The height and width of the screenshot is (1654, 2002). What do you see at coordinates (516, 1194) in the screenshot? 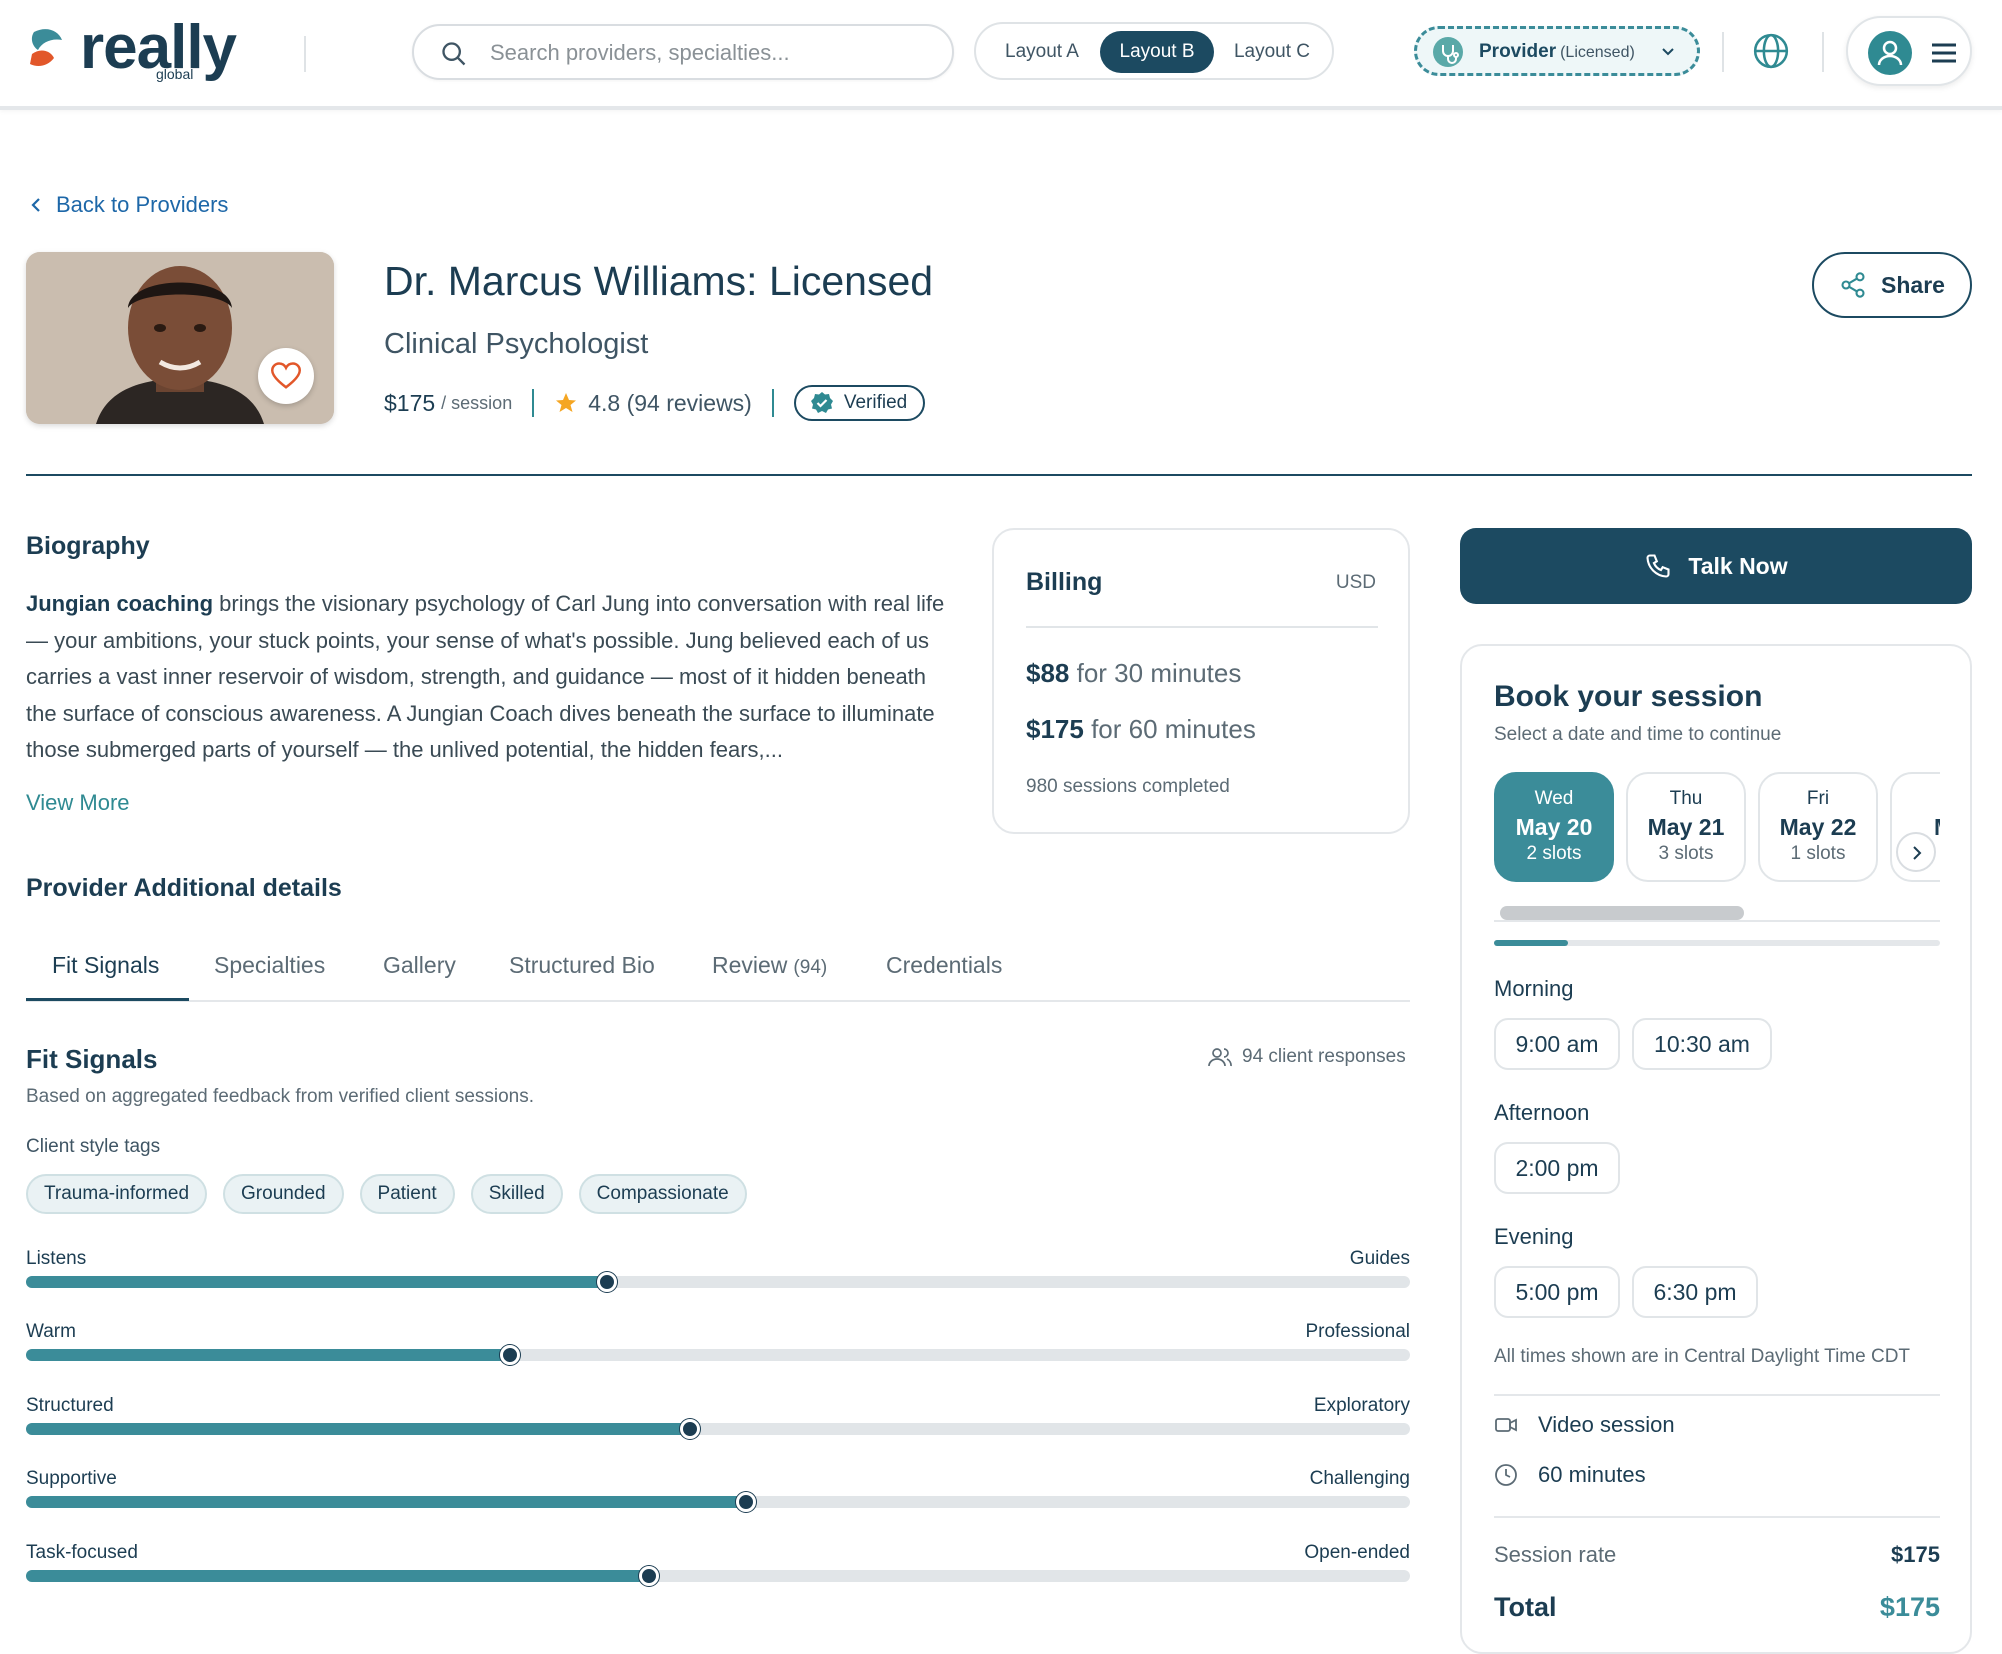
I see `style-tag: Skilled` at bounding box center [516, 1194].